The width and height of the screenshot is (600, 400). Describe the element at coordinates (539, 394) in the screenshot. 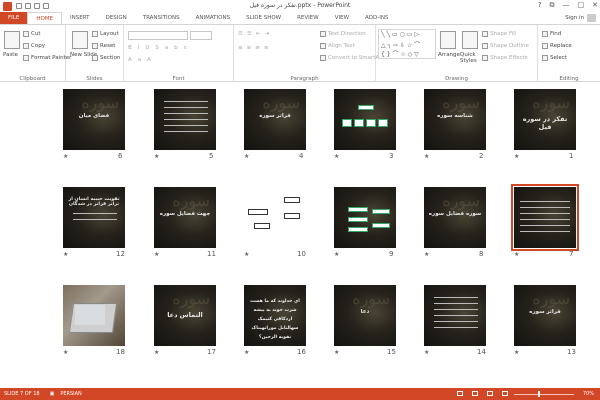

I see `zoom-slider-thumb` at that location.